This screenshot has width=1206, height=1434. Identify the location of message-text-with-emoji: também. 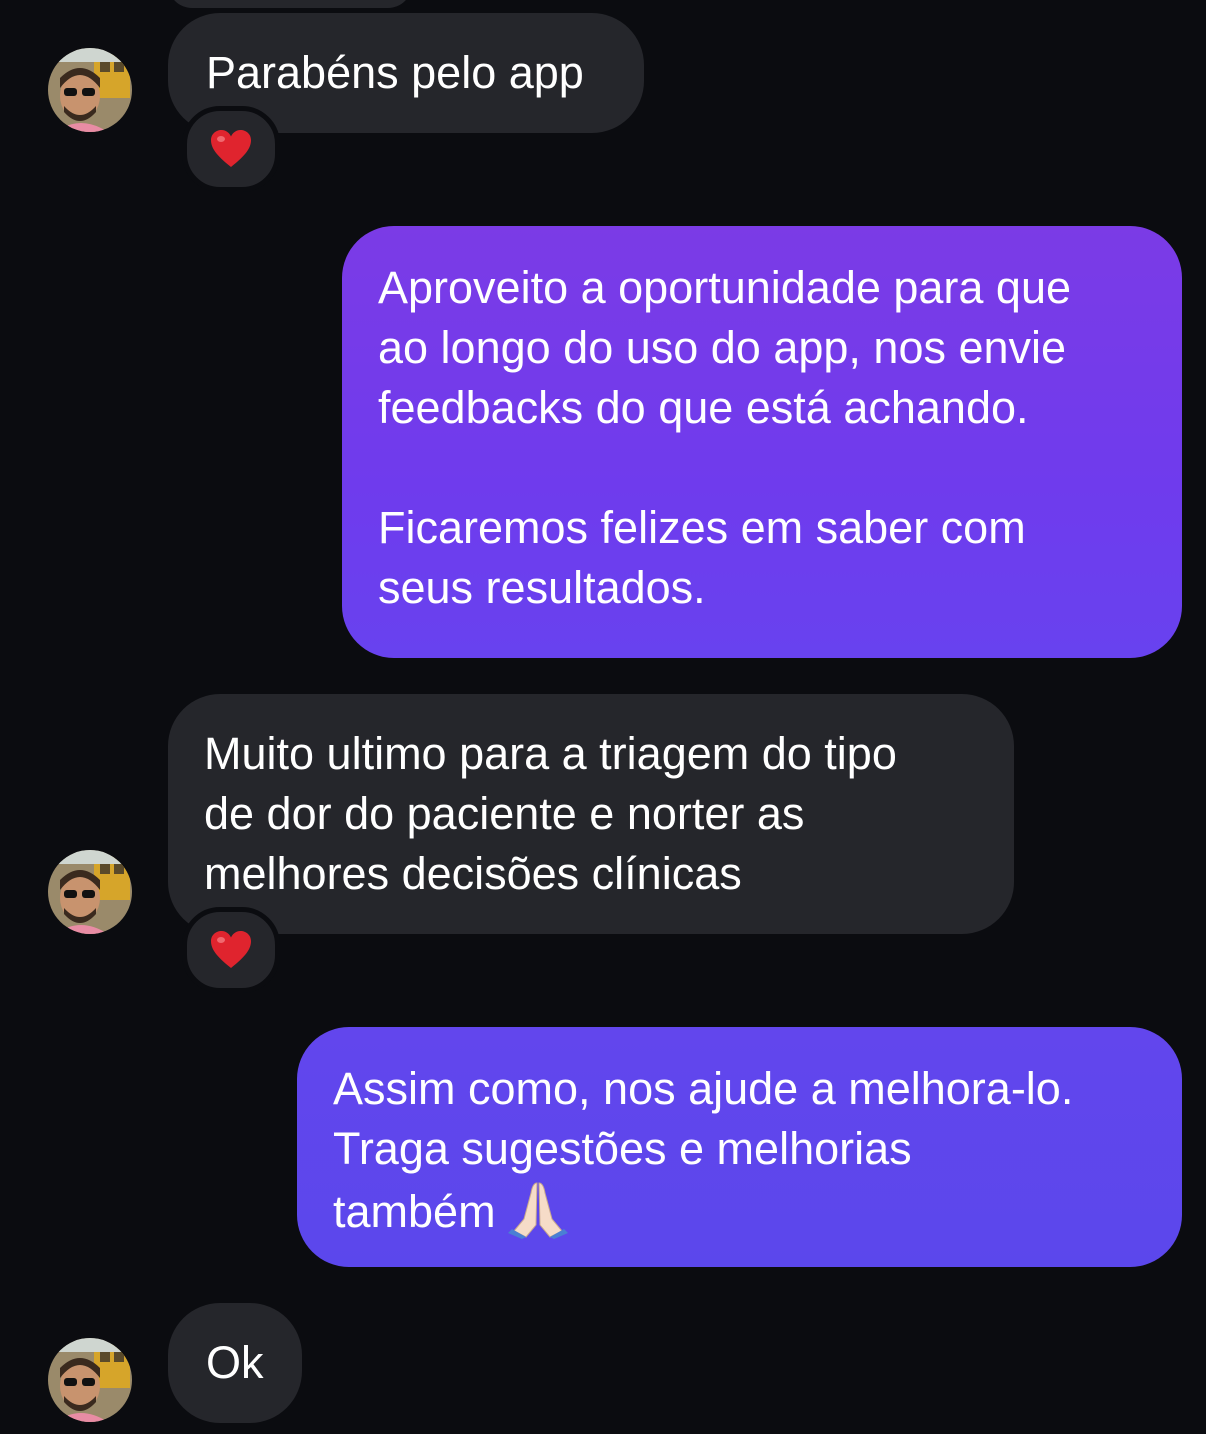
(739, 1210).